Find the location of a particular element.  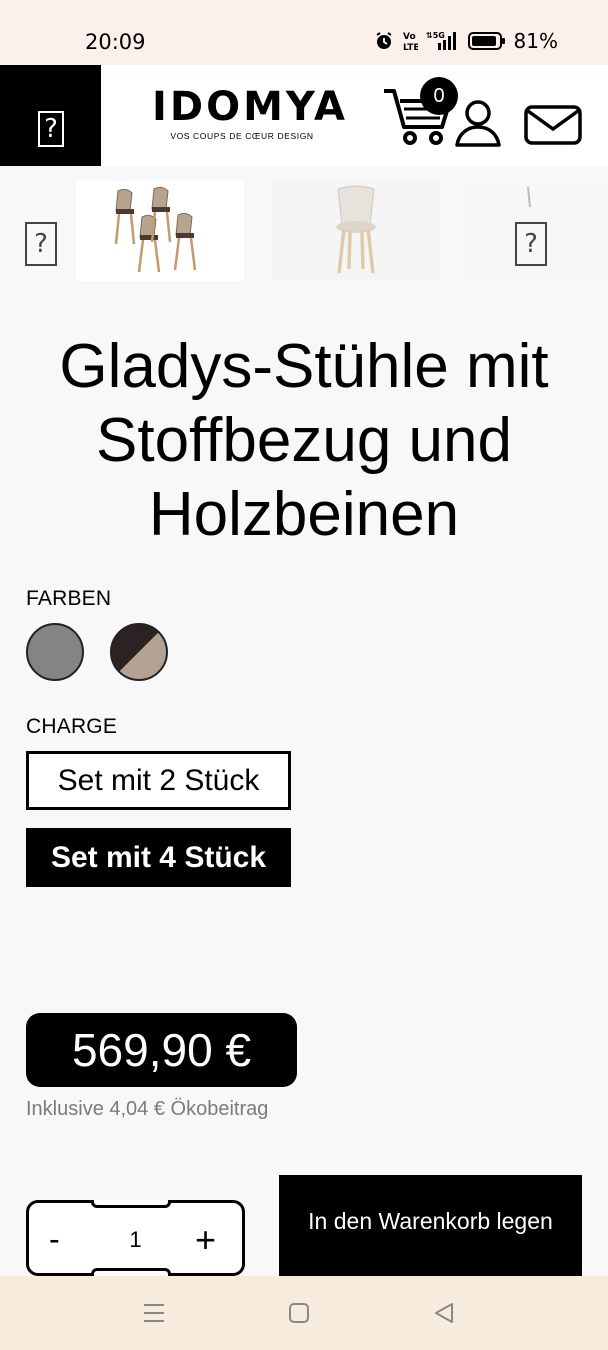

user-icon is located at coordinates (478, 123).